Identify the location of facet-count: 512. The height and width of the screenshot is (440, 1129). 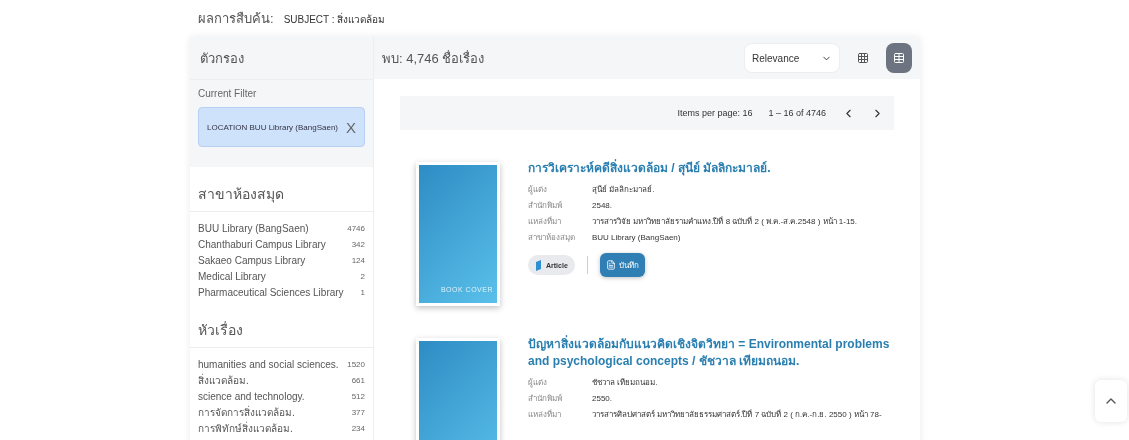
(358, 396).